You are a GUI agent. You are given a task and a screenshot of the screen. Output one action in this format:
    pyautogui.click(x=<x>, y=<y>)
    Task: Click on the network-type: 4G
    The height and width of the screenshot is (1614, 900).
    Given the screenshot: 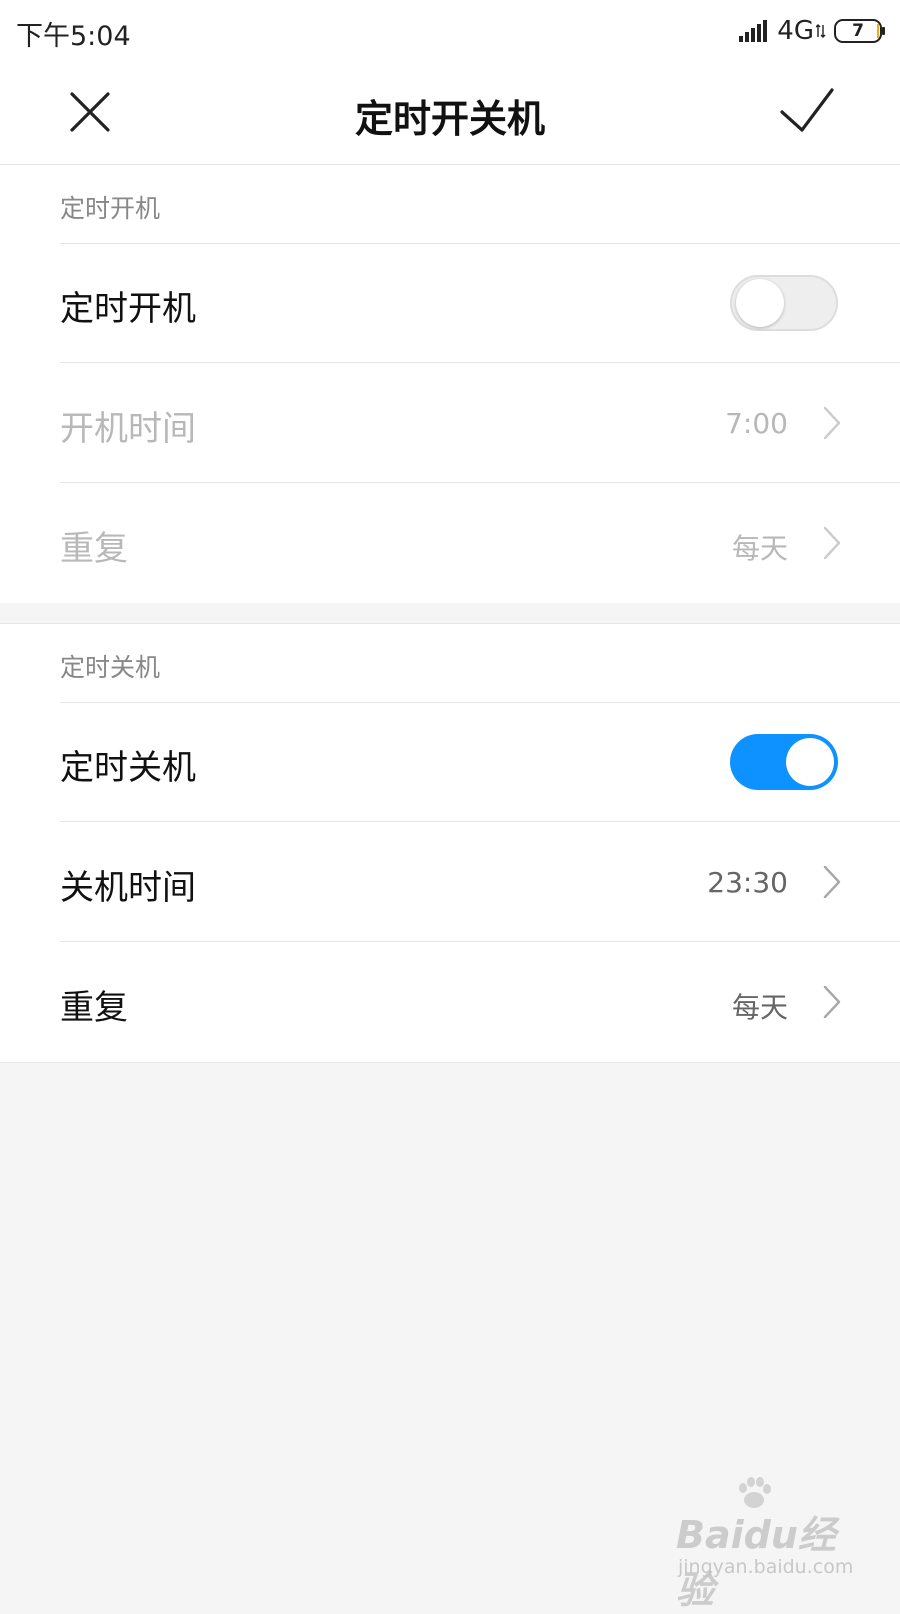 What is the action you would take?
    pyautogui.click(x=795, y=31)
    